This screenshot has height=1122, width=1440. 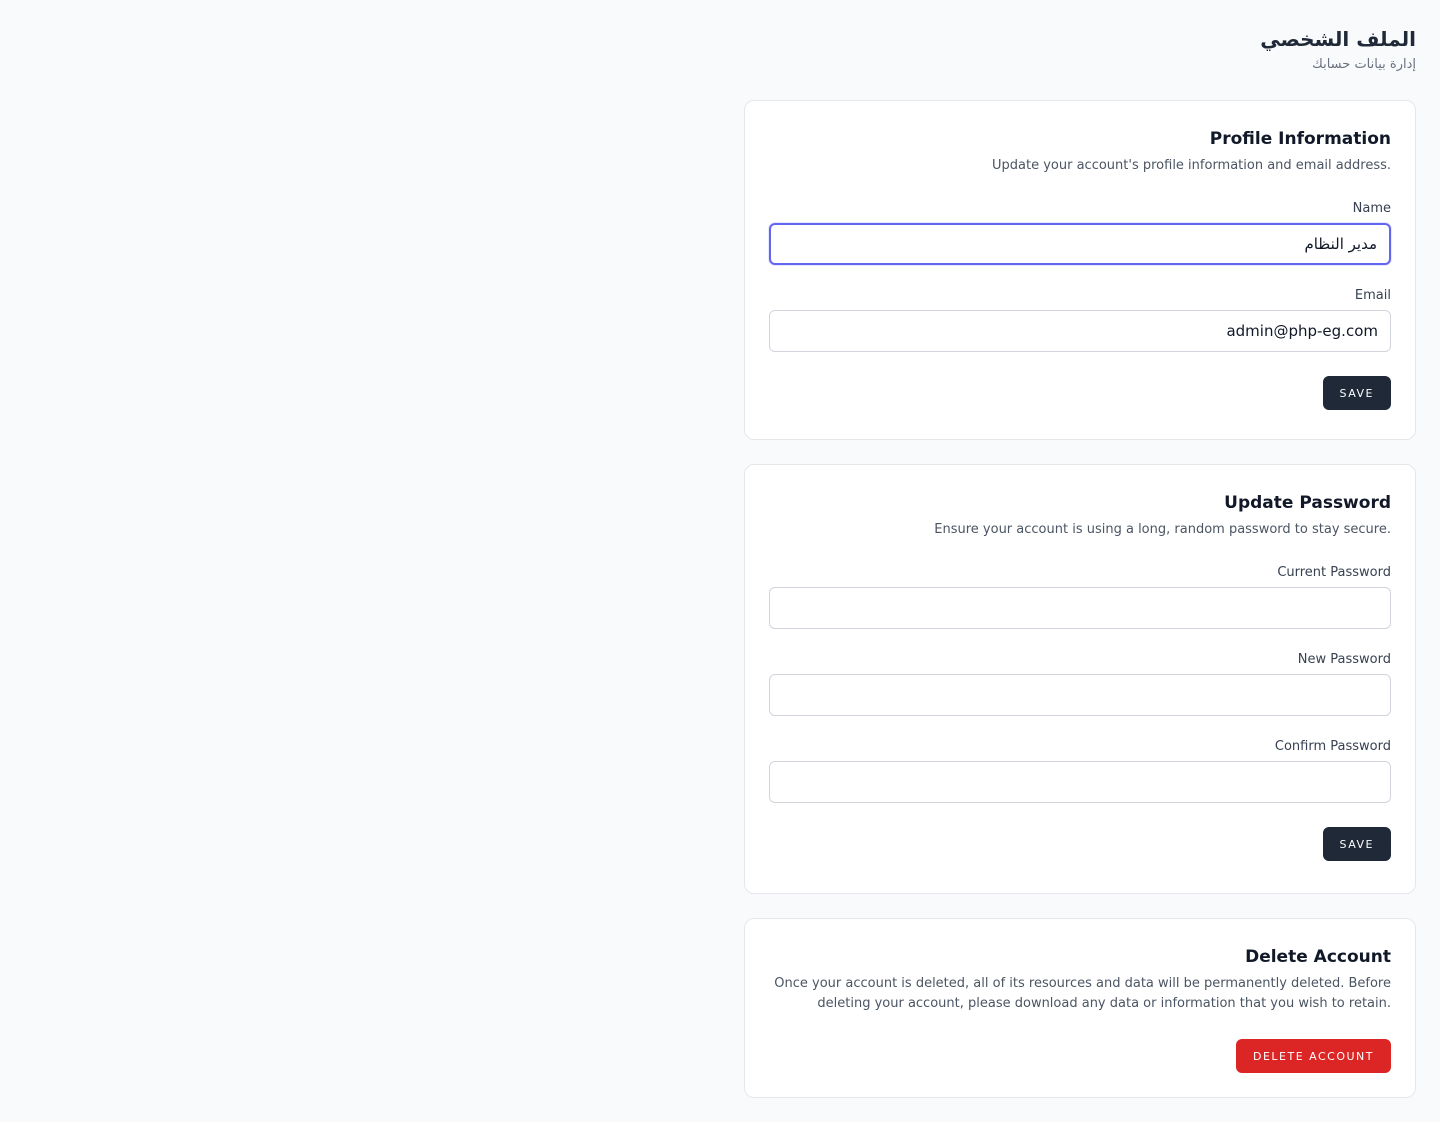 I want to click on page-title: الملف الشخصي, so click(x=1338, y=39).